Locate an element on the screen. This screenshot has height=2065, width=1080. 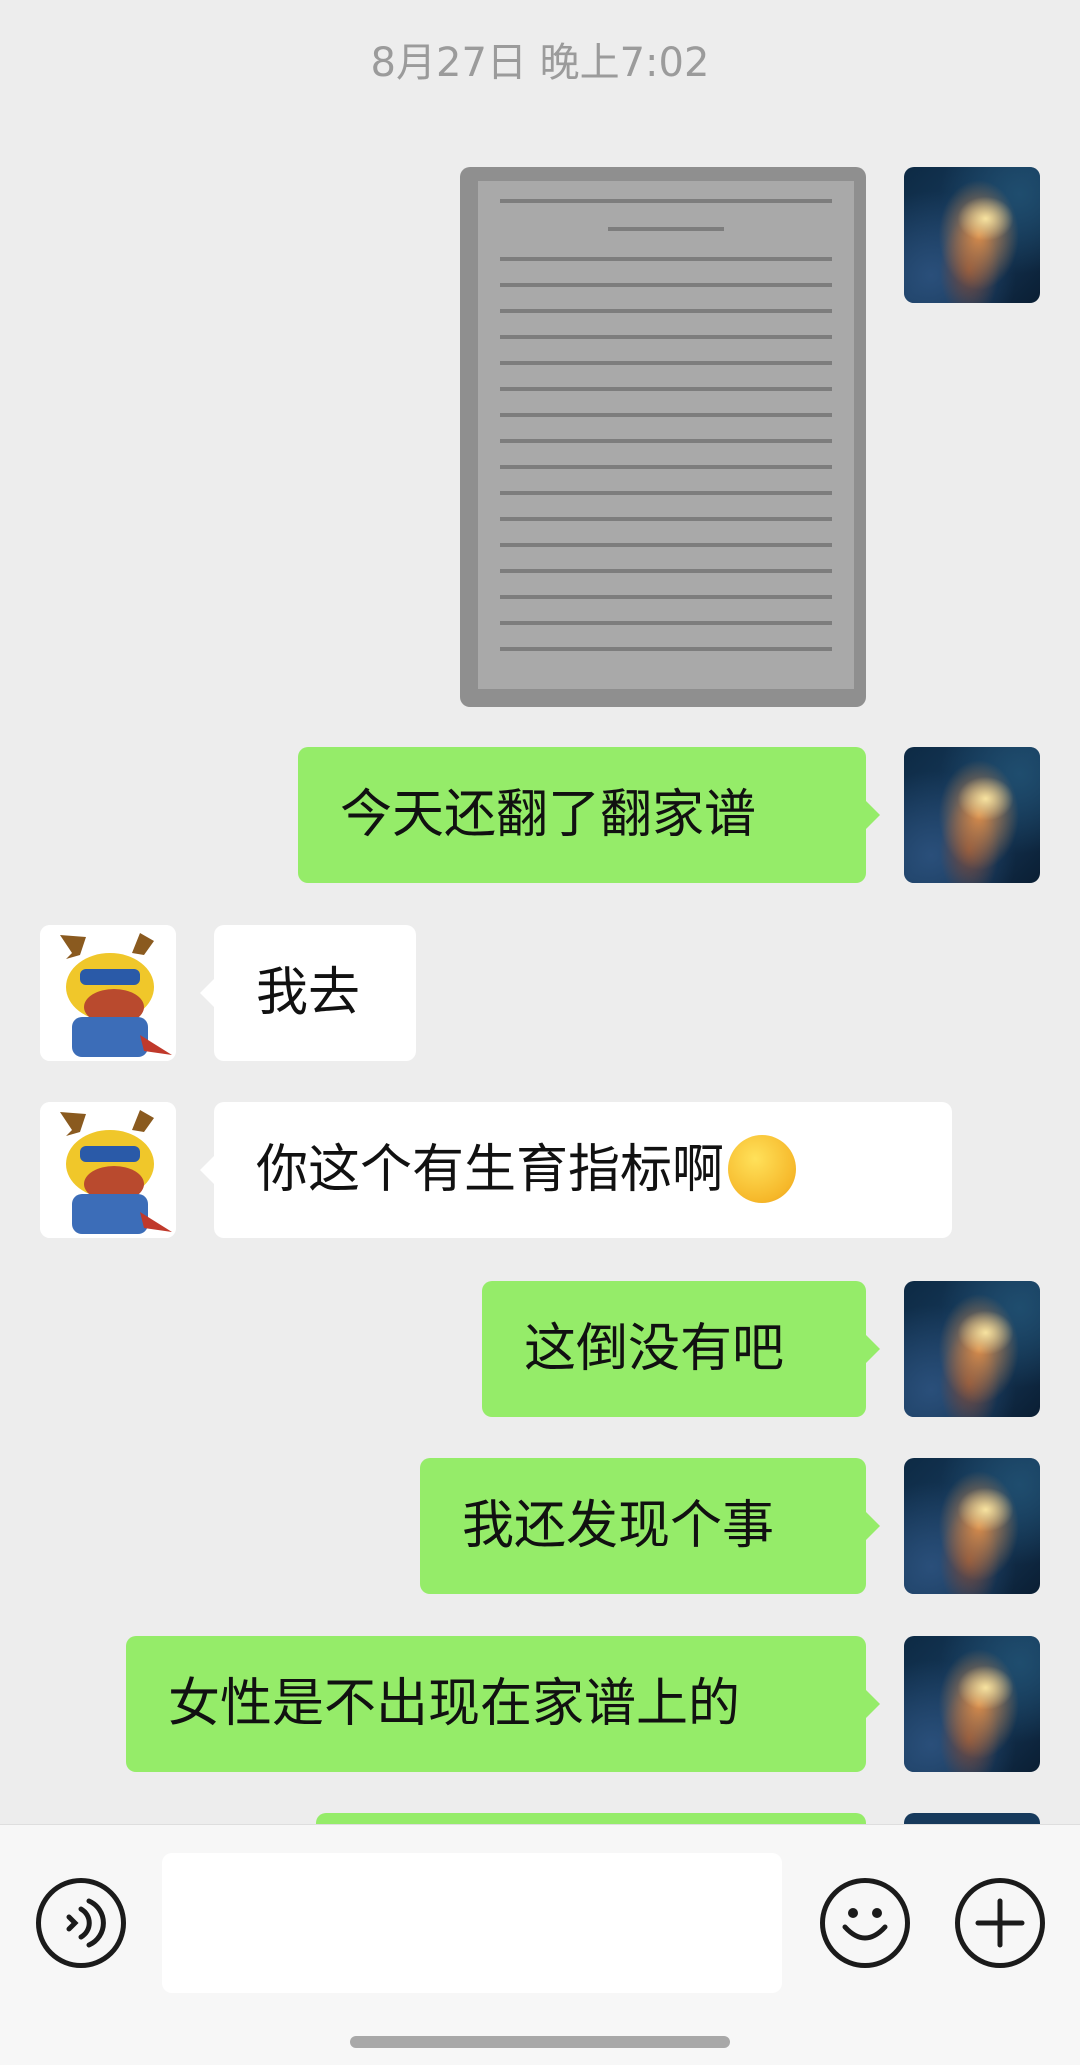
other-bubble: 你这个有生育指标啊 is located at coordinates (576, 1170).